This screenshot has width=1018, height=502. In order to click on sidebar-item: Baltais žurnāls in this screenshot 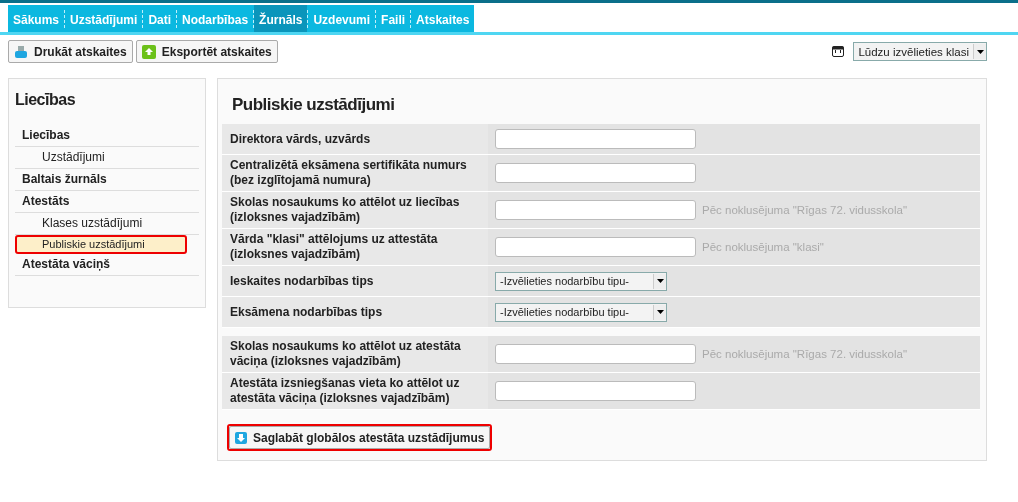, I will do `click(107, 180)`.